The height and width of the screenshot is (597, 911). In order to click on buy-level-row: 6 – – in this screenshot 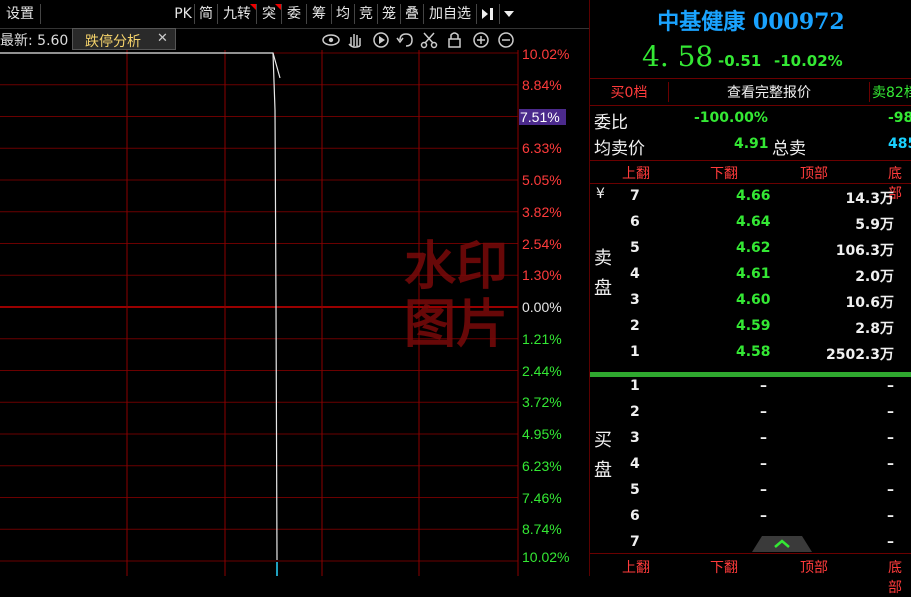, I will do `click(750, 517)`.